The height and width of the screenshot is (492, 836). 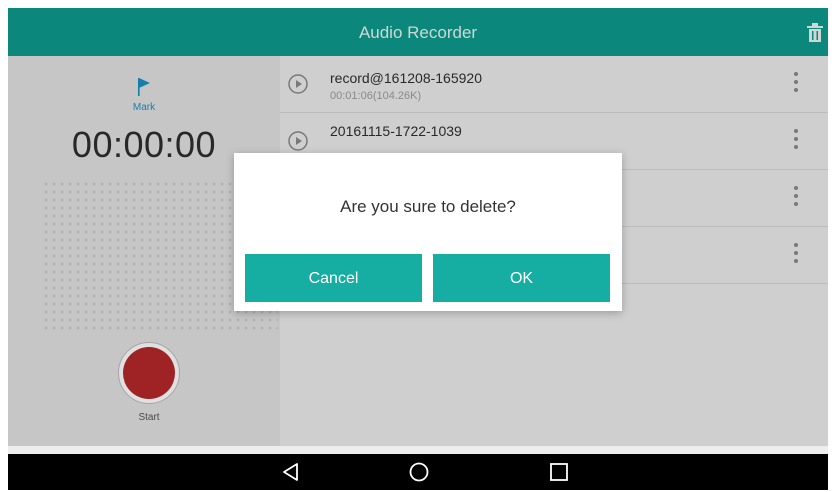 I want to click on back-icon, so click(x=291, y=472).